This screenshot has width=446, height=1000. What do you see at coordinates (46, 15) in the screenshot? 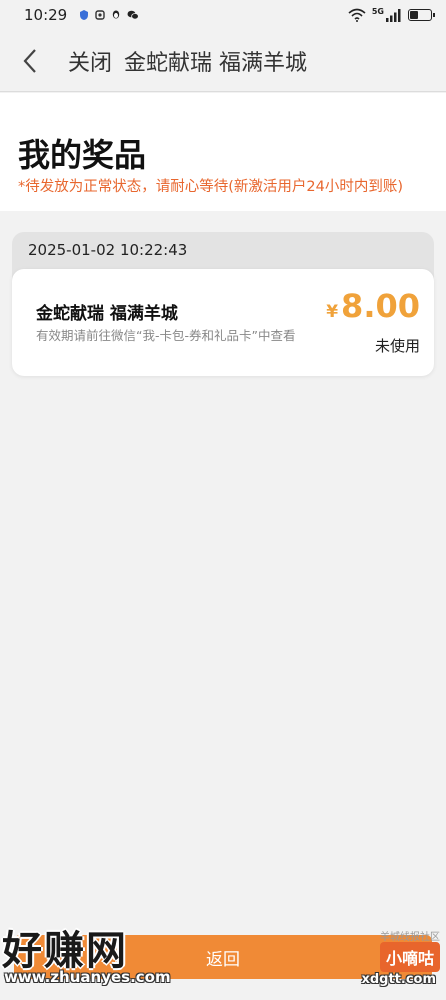
I see `status-time: 10:29` at bounding box center [46, 15].